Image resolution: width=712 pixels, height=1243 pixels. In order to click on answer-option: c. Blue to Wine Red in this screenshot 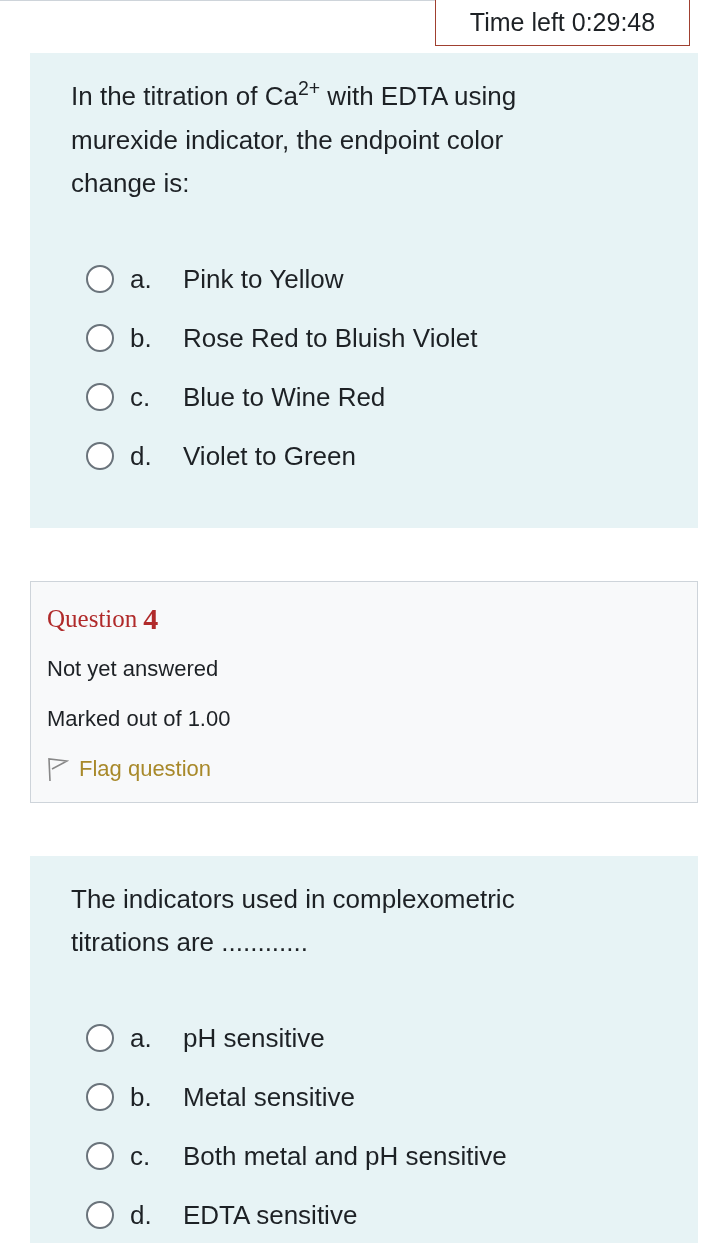, I will do `click(364, 397)`.